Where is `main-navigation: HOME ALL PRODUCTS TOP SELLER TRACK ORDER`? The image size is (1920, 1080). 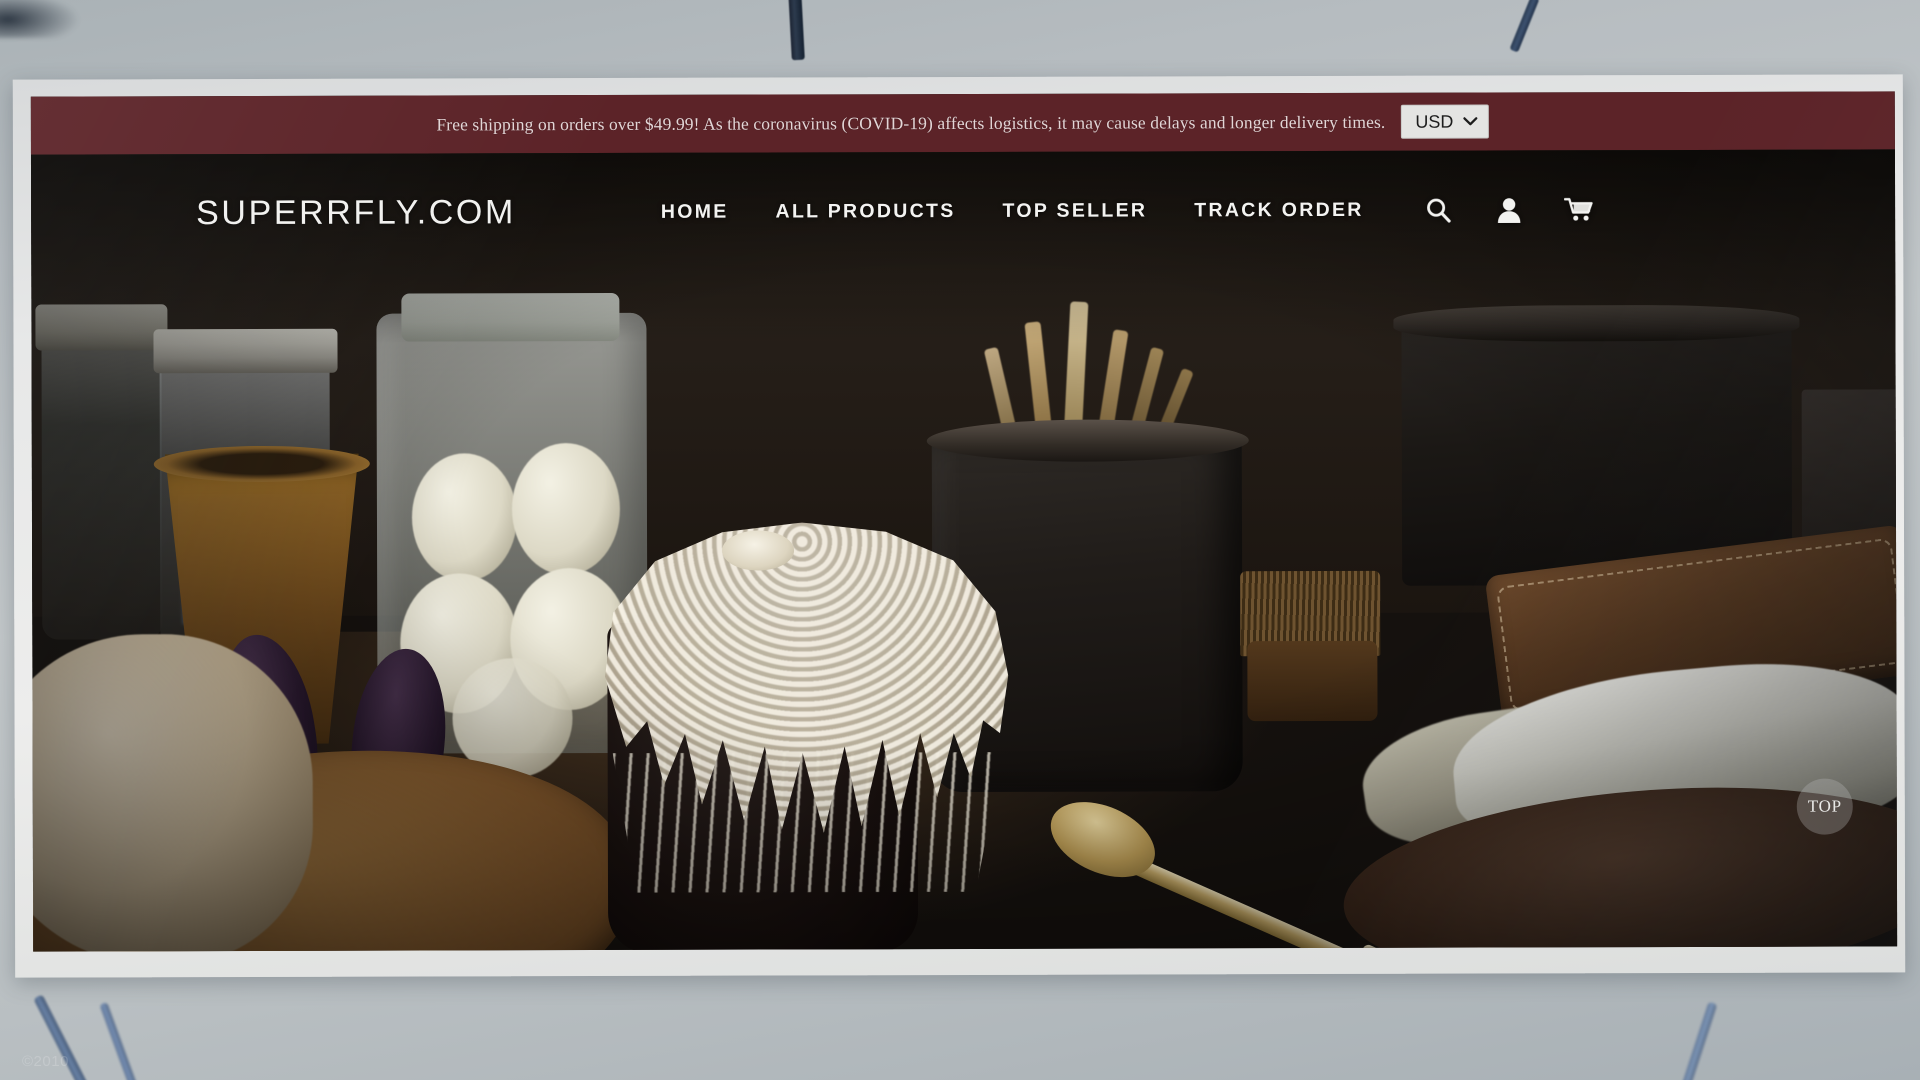
main-navigation: HOME ALL PRODUCTS TOP SELLER TRACK ORDER is located at coordinates (1012, 210).